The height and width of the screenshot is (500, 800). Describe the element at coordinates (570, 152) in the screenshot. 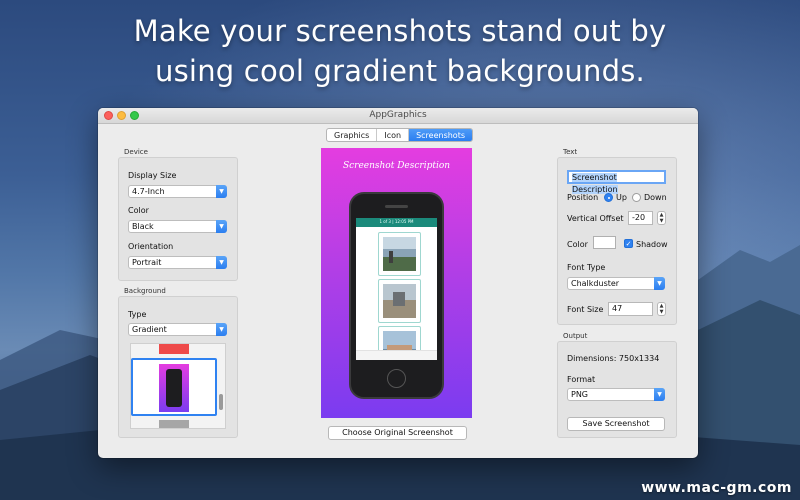

I see `text-section-label: Text` at that location.